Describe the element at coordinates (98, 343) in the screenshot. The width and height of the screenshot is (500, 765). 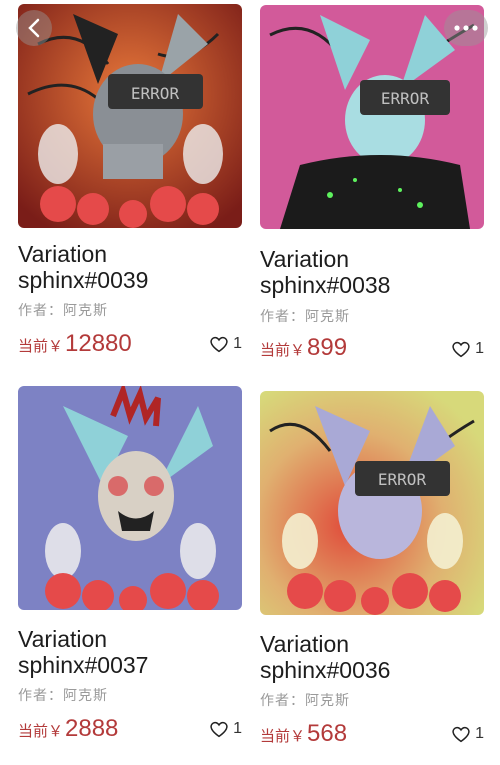
I see `price-value: 12880` at that location.